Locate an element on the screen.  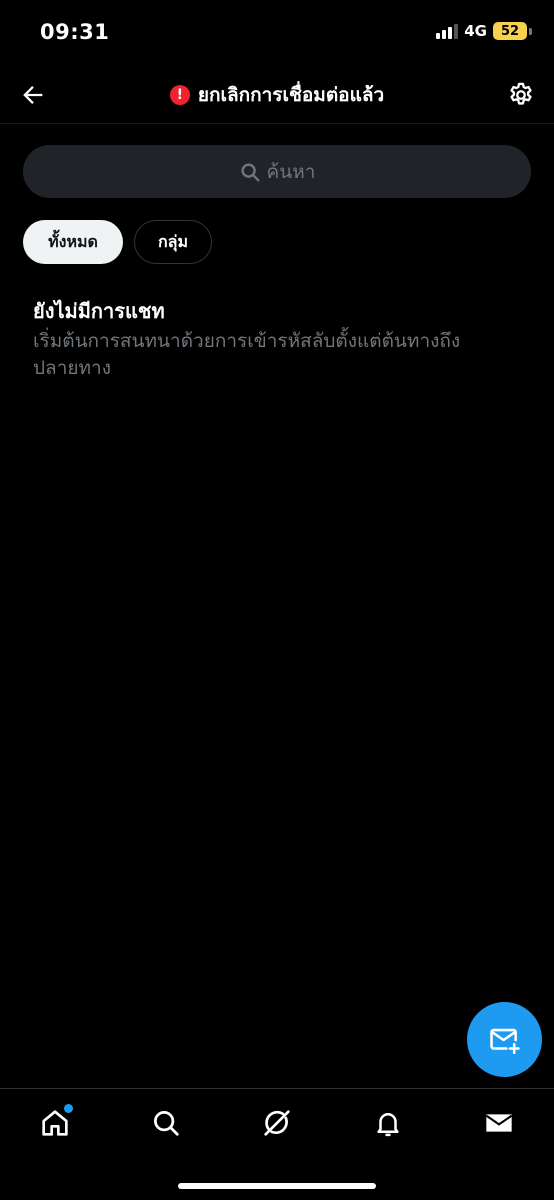
battery-icon: 52 is located at coordinates (510, 31).